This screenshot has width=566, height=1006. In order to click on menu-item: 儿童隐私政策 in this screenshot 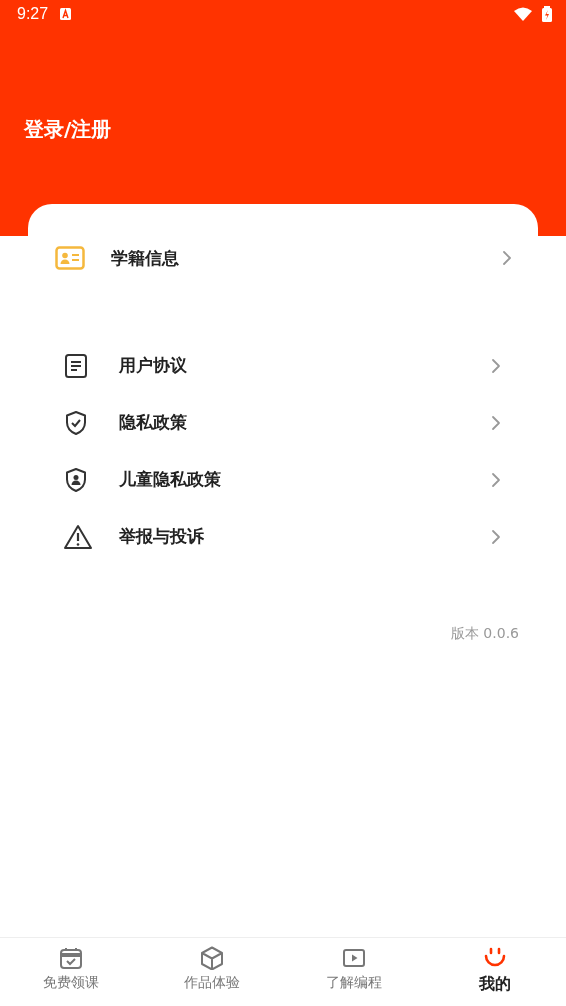, I will do `click(283, 479)`.